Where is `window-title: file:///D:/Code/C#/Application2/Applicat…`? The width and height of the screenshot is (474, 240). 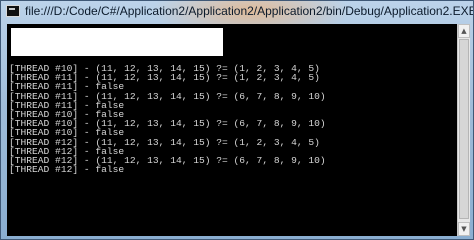 window-title: file:///D:/Code/C#/Application2/Applicat… is located at coordinates (249, 11).